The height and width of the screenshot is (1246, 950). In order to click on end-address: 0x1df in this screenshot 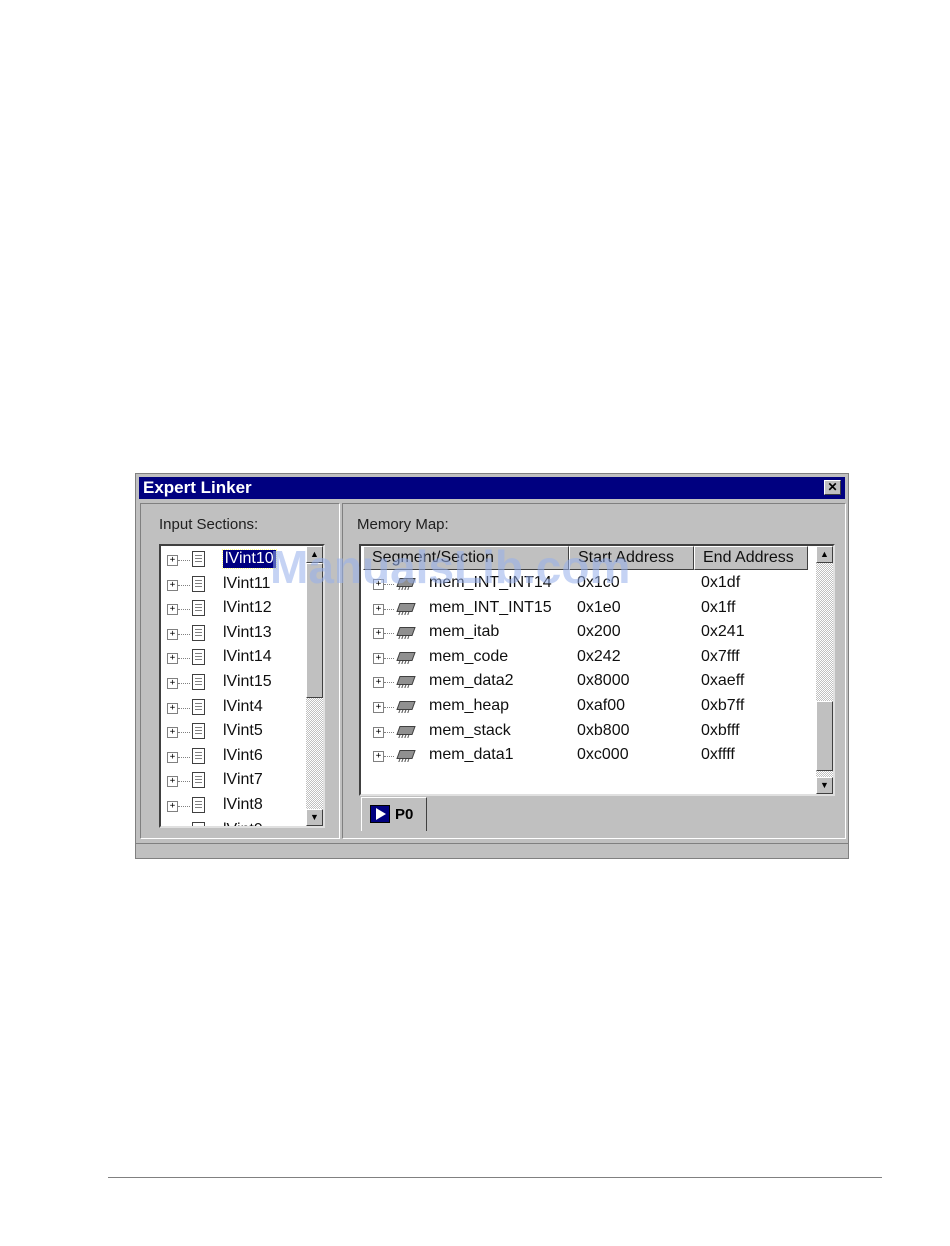, I will do `click(721, 582)`.